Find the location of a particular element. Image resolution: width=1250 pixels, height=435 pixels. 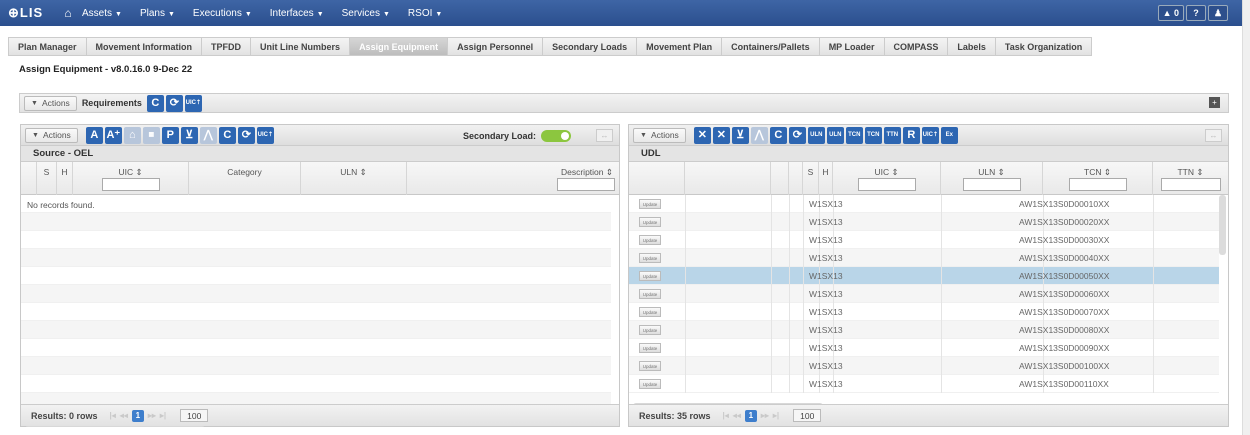

requirements-actions-button: ▼ Actions is located at coordinates (50, 103).